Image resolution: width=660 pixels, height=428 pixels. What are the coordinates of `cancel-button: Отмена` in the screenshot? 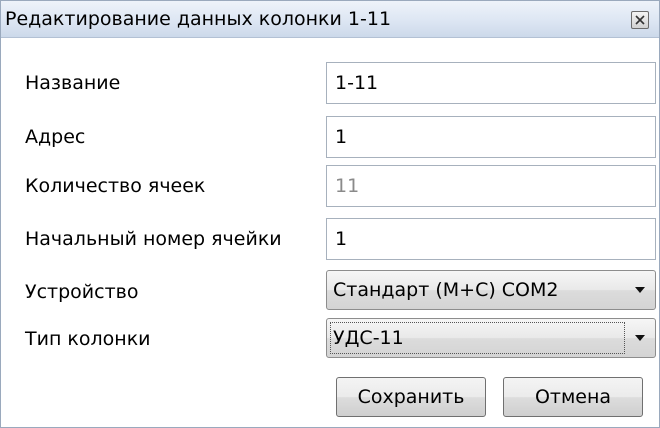 It's located at (573, 397).